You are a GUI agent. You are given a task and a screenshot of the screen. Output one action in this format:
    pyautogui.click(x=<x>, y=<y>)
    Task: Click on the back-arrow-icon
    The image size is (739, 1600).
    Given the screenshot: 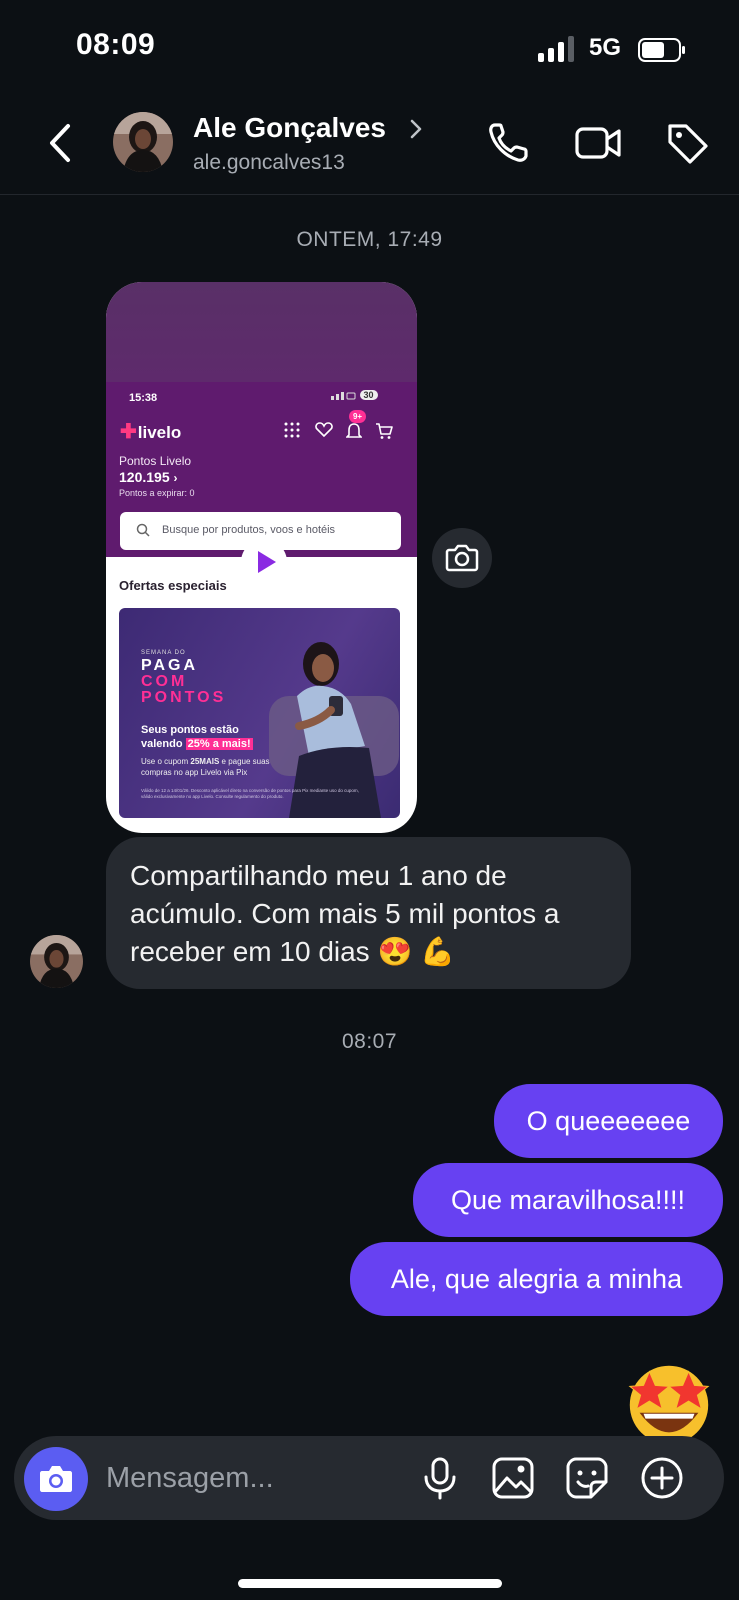 What is the action you would take?
    pyautogui.click(x=62, y=143)
    